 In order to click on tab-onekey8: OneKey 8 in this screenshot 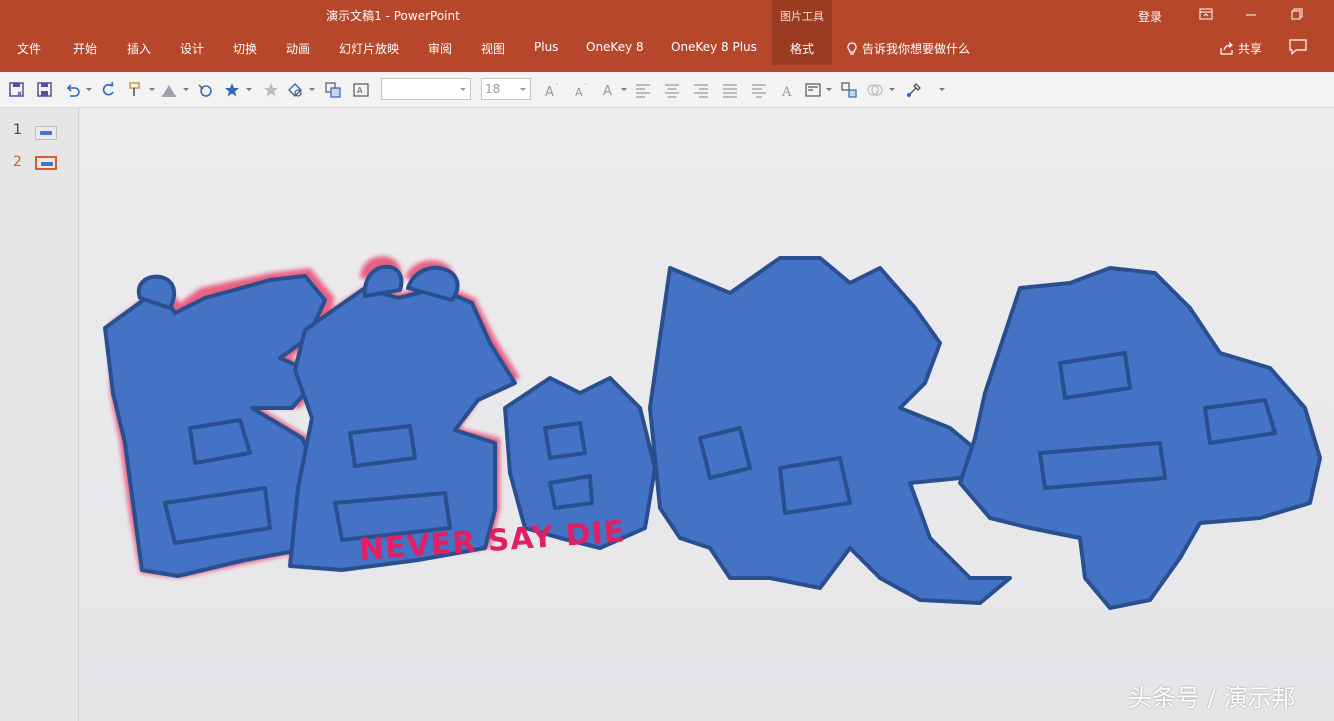, I will do `click(615, 47)`.